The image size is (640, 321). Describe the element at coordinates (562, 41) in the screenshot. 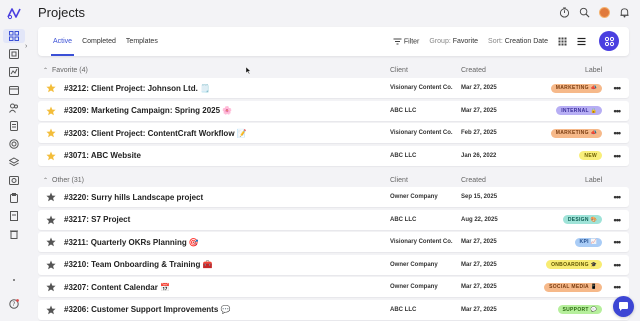

I see `grid-view-icon` at that location.